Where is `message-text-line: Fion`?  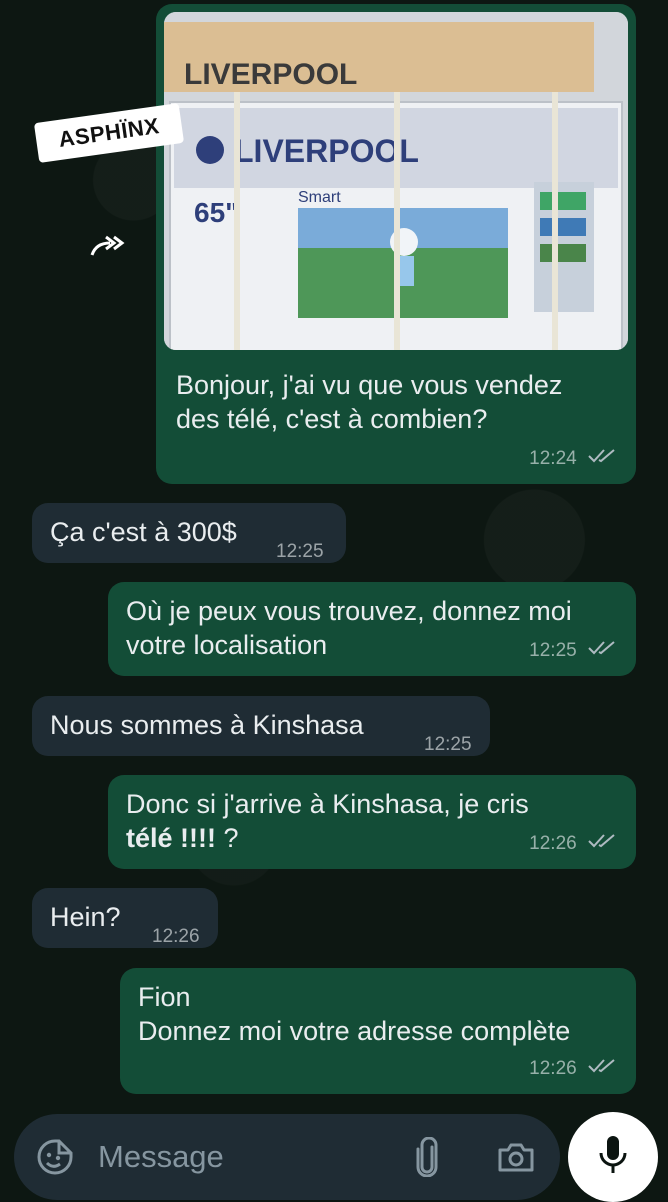 message-text-line: Fion is located at coordinates (164, 997).